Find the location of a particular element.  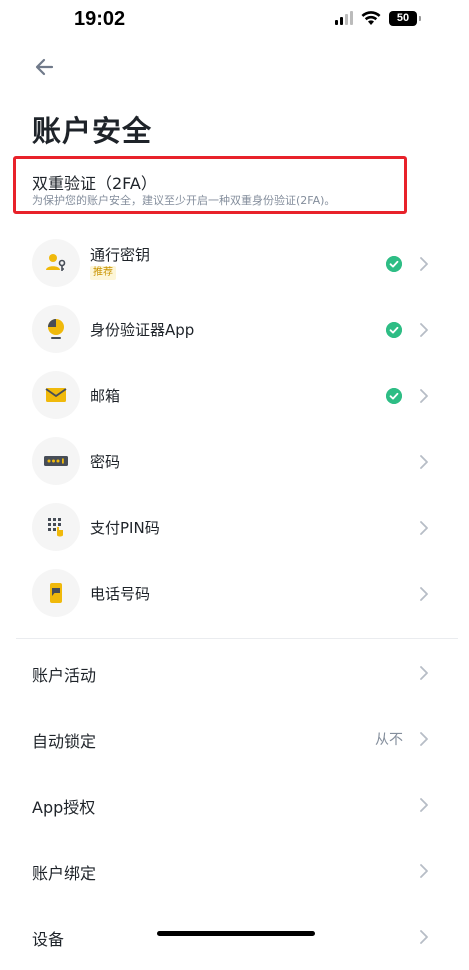

method-label: 电话号码 is located at coordinates (120, 594).